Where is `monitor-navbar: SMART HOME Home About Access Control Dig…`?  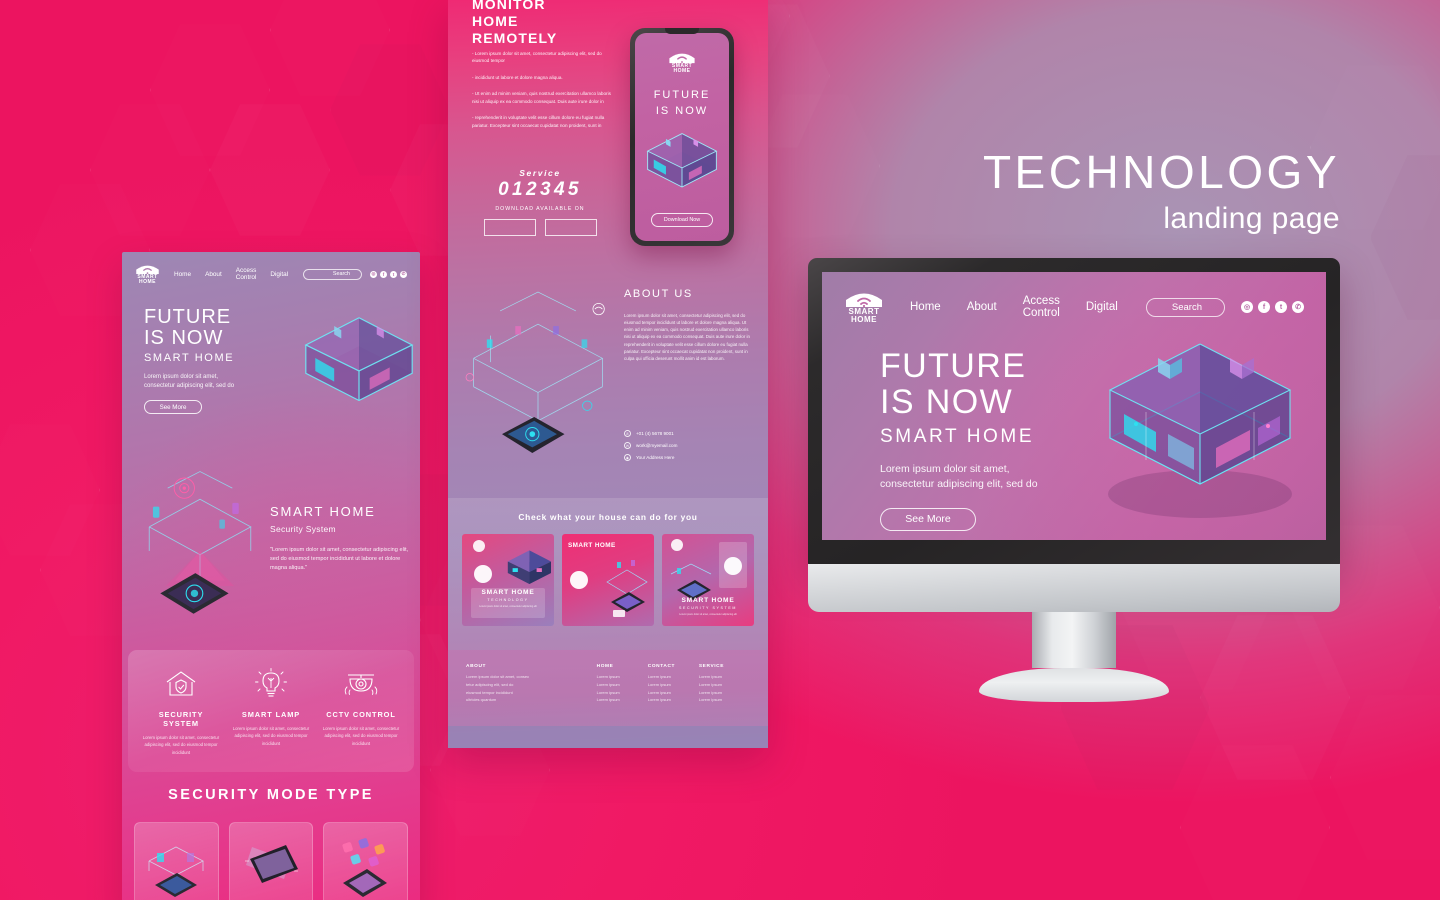 monitor-navbar: SMART HOME Home About Access Control Dig… is located at coordinates (1074, 298).